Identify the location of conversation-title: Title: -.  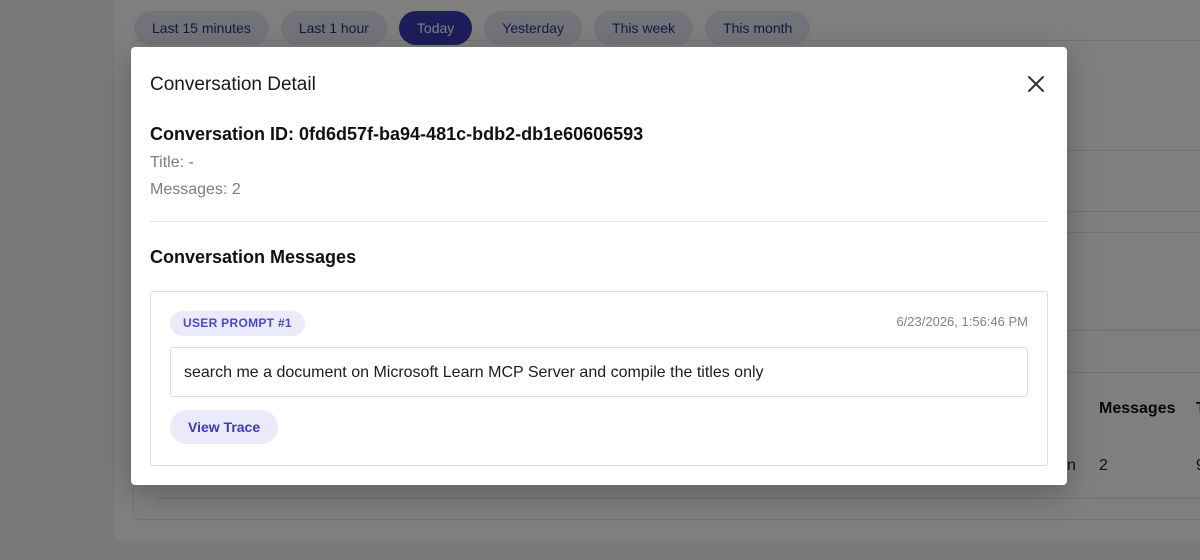
(172, 162).